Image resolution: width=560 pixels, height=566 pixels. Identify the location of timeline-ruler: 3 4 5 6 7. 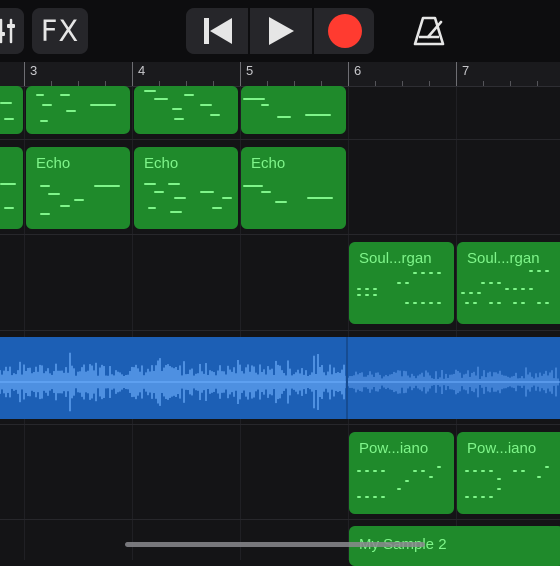
(280, 74).